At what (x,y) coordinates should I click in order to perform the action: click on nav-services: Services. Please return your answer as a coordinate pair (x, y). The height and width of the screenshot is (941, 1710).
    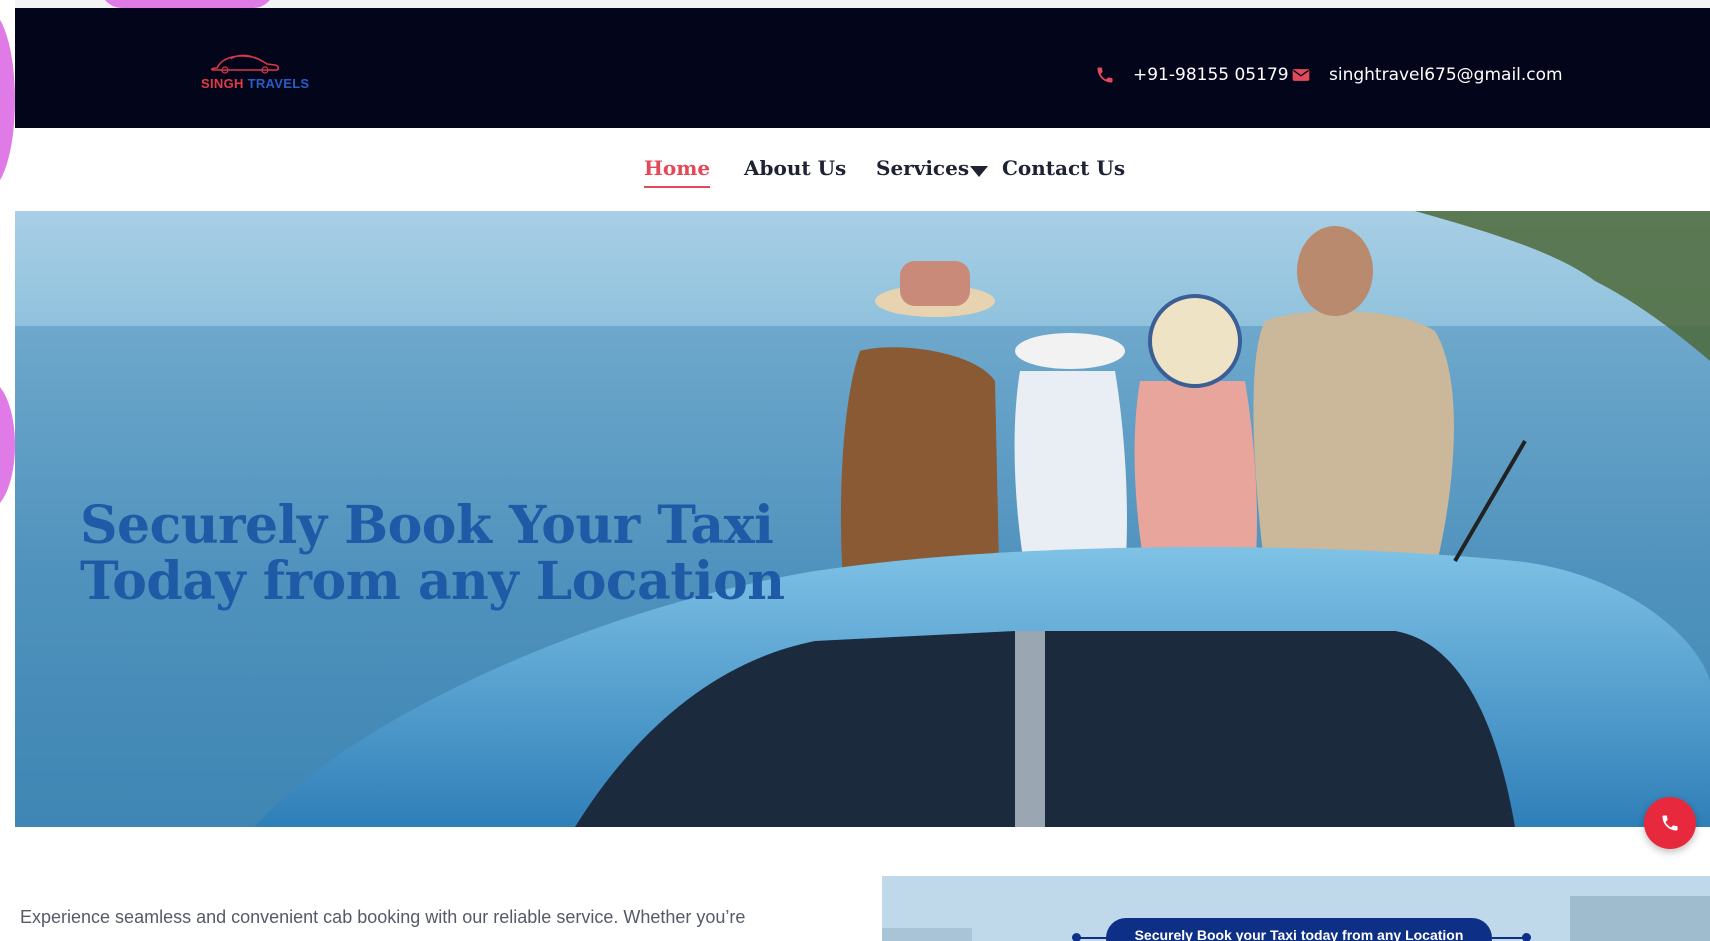
    Looking at the image, I should click on (922, 168).